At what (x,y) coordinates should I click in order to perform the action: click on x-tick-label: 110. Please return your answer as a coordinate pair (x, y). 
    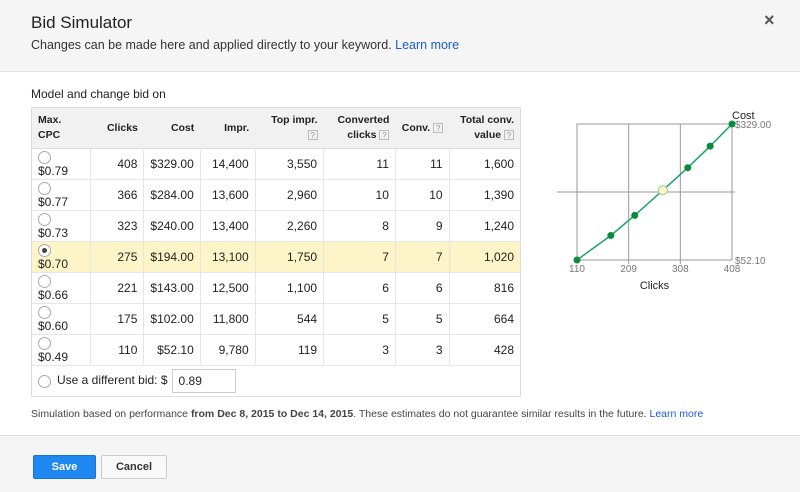
    Looking at the image, I should click on (577, 269).